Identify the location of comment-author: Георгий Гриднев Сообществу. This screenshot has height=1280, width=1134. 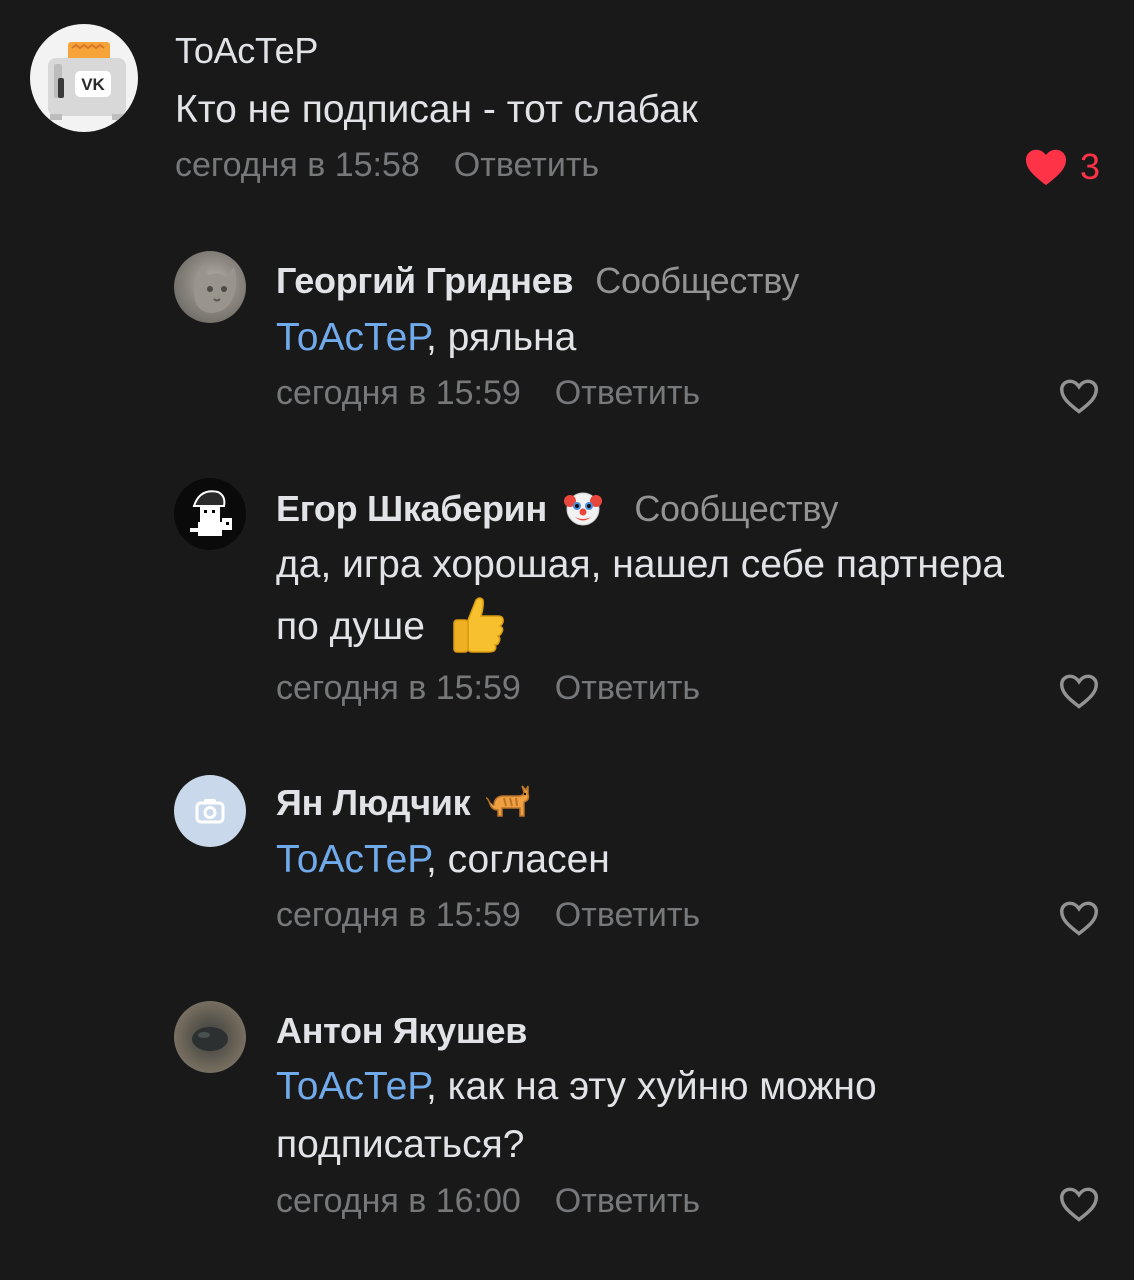
(537, 281).